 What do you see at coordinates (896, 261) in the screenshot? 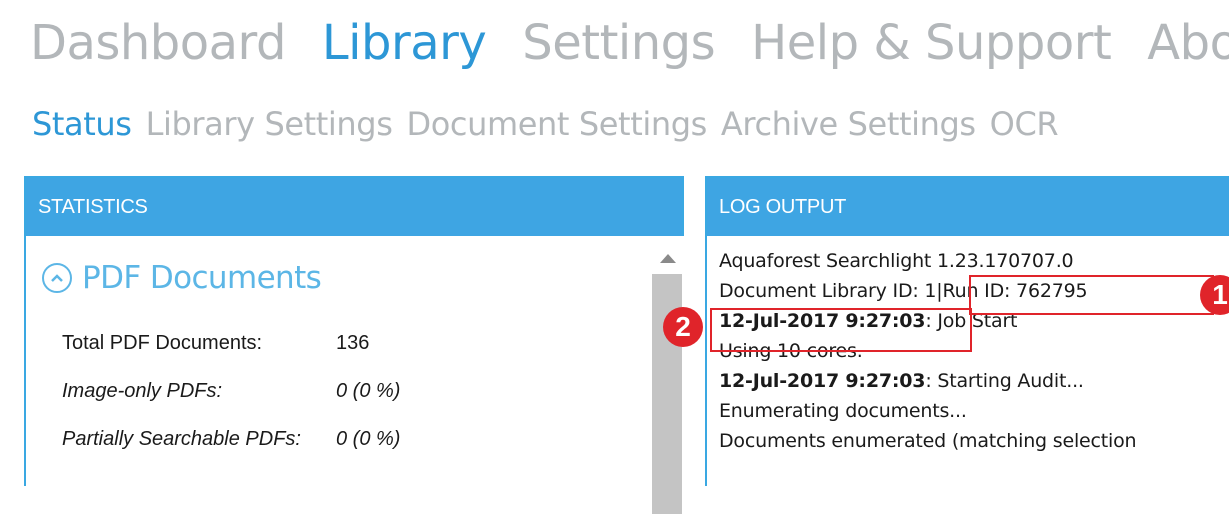
I see `log-line: Aquaforest Searchlight 1.23.170707.0` at bounding box center [896, 261].